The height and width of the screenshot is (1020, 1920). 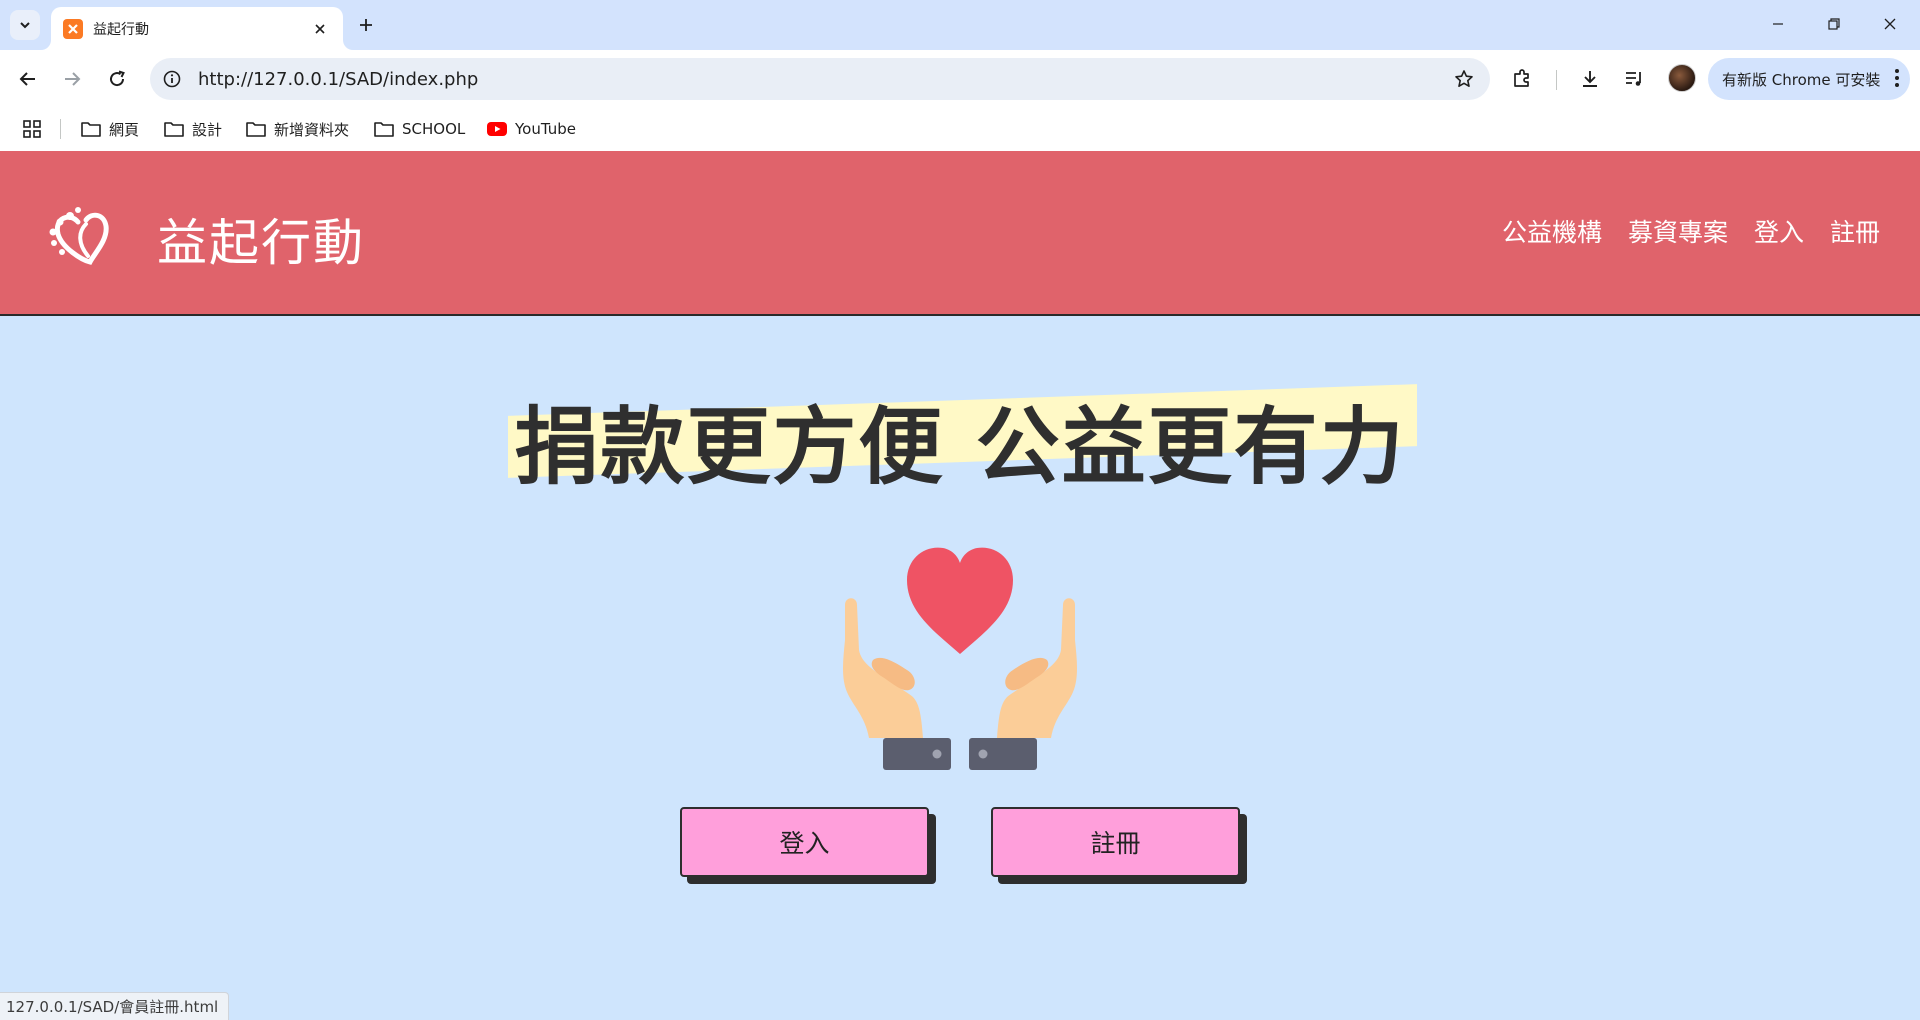 What do you see at coordinates (434, 129) in the screenshot?
I see `bookmark-label: SCHOOL` at bounding box center [434, 129].